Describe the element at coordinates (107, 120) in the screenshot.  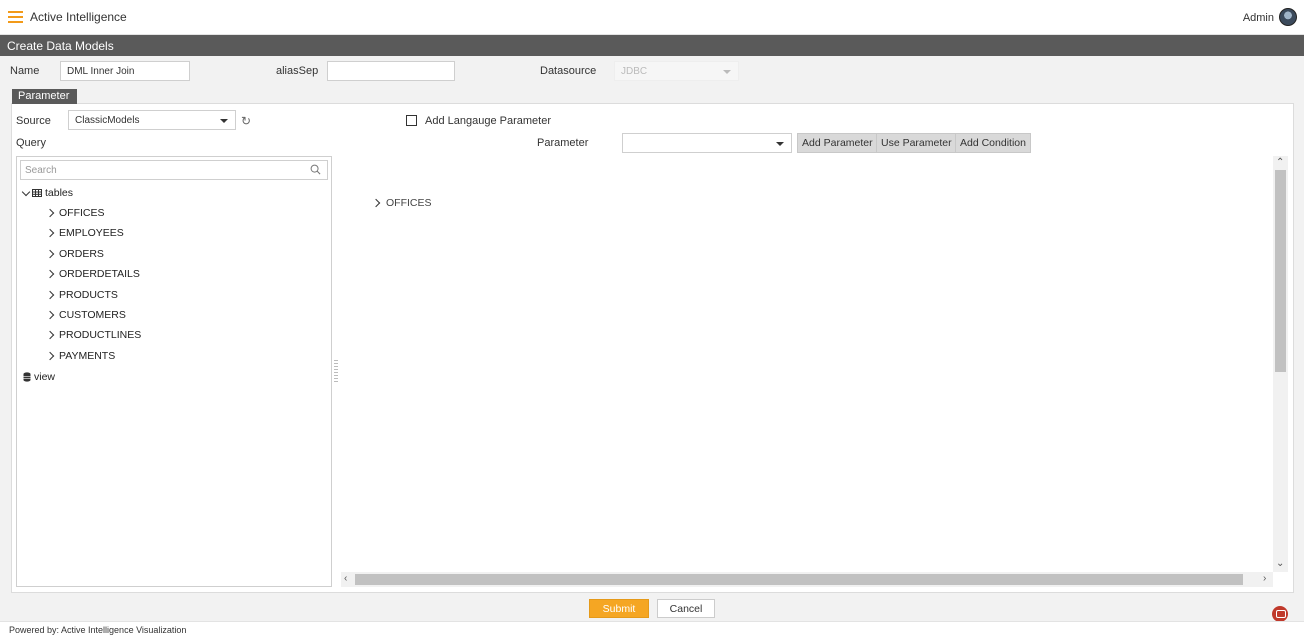
I see `source-value: ClassicModels` at that location.